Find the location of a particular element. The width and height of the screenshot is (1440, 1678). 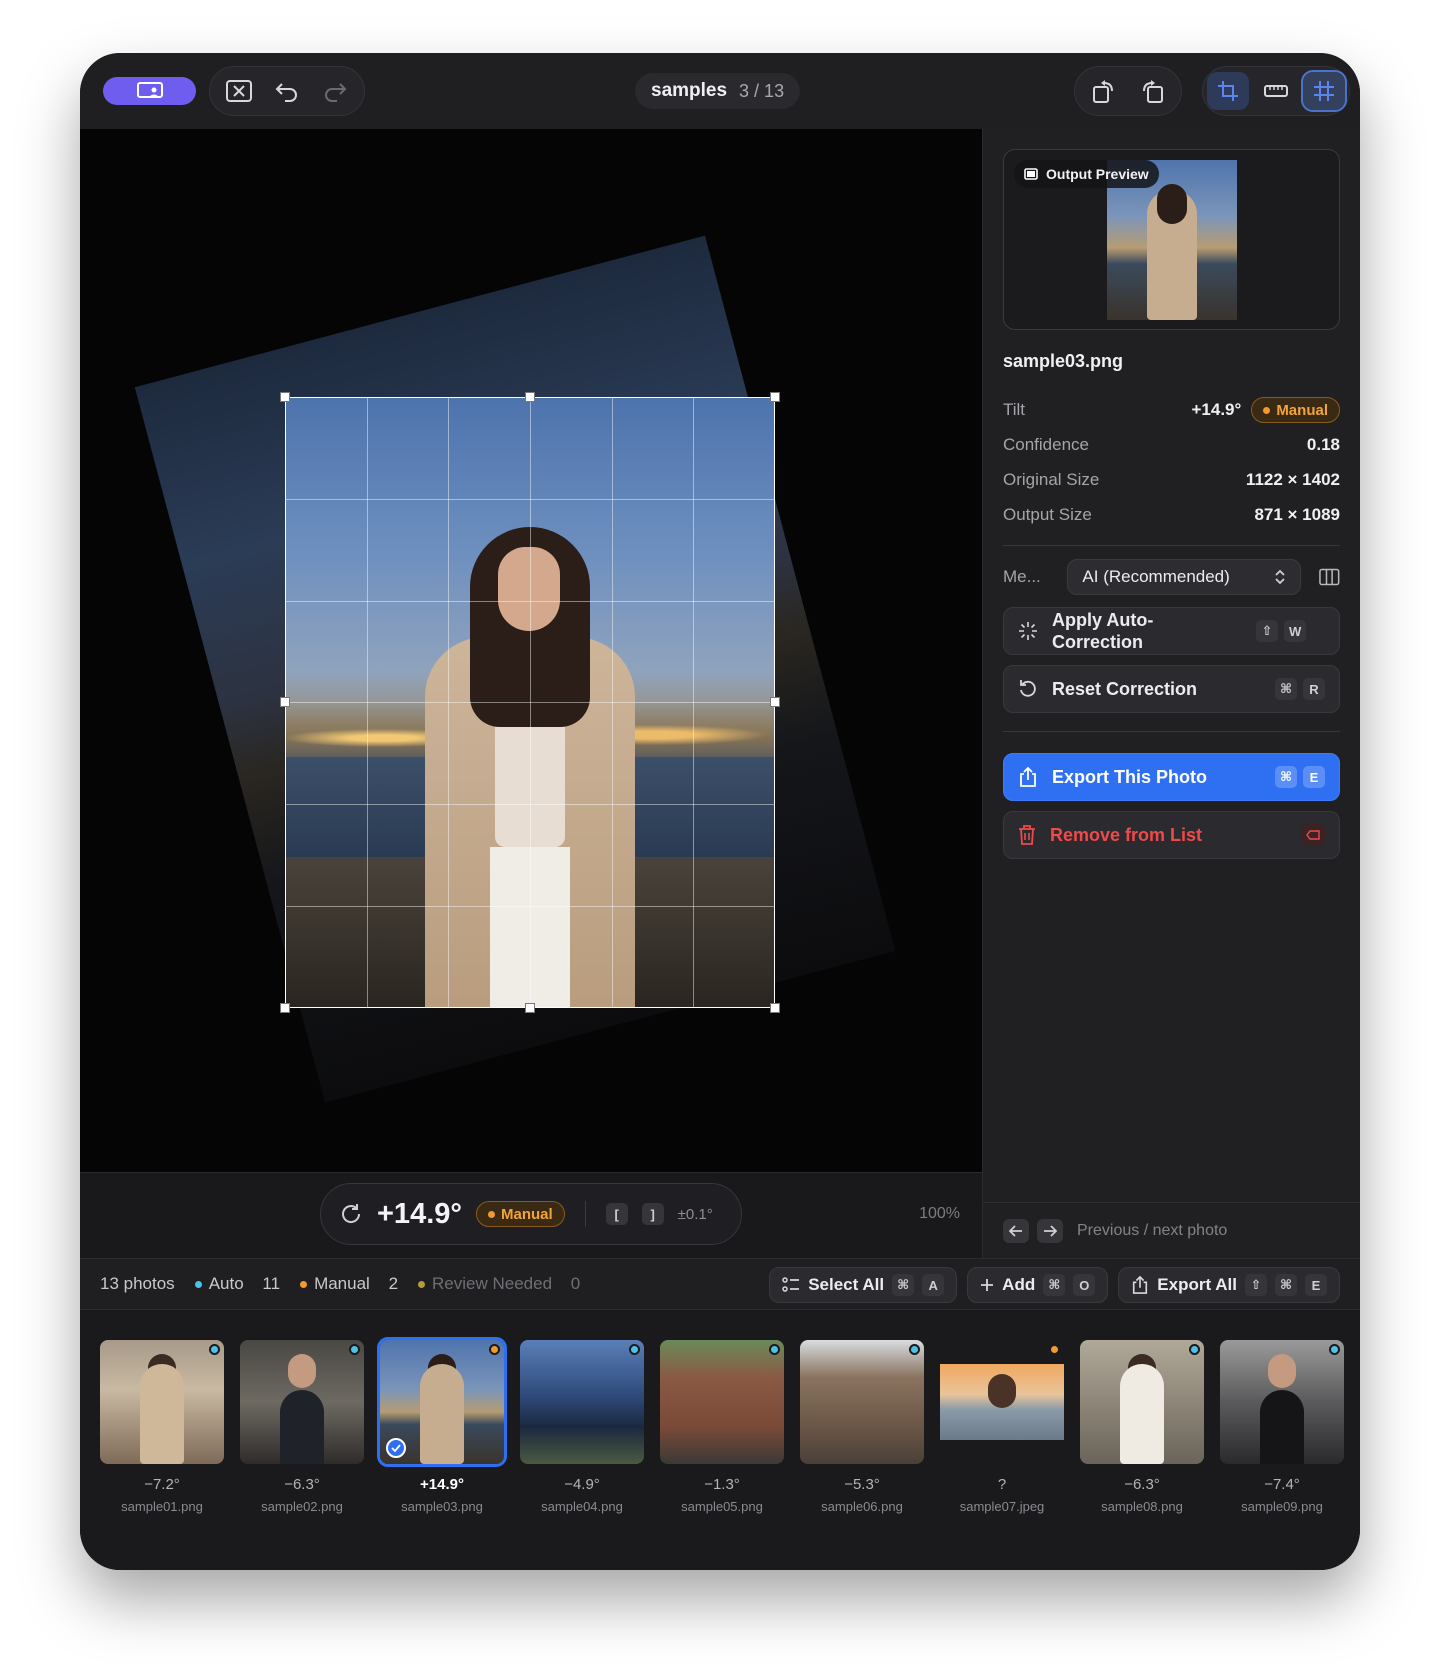

grid-icon is located at coordinates (1324, 91).